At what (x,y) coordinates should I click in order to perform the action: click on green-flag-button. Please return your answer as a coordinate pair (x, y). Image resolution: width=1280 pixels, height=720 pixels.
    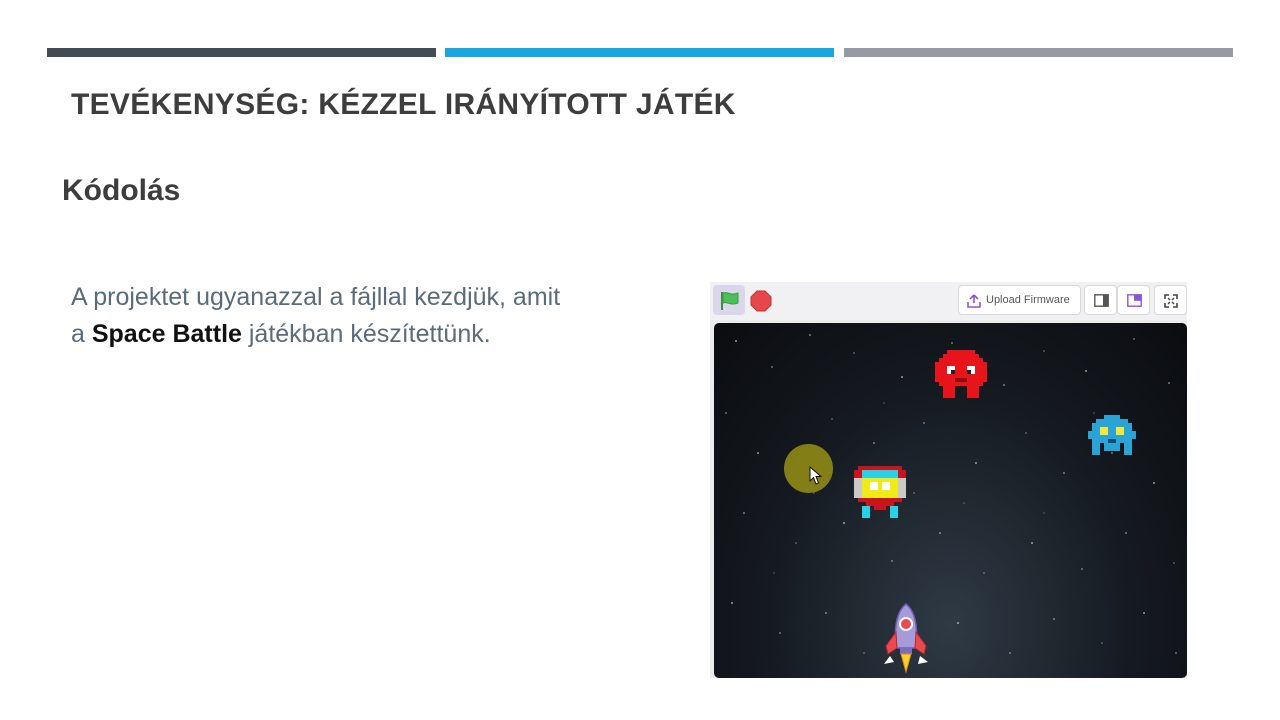
    Looking at the image, I should click on (729, 300).